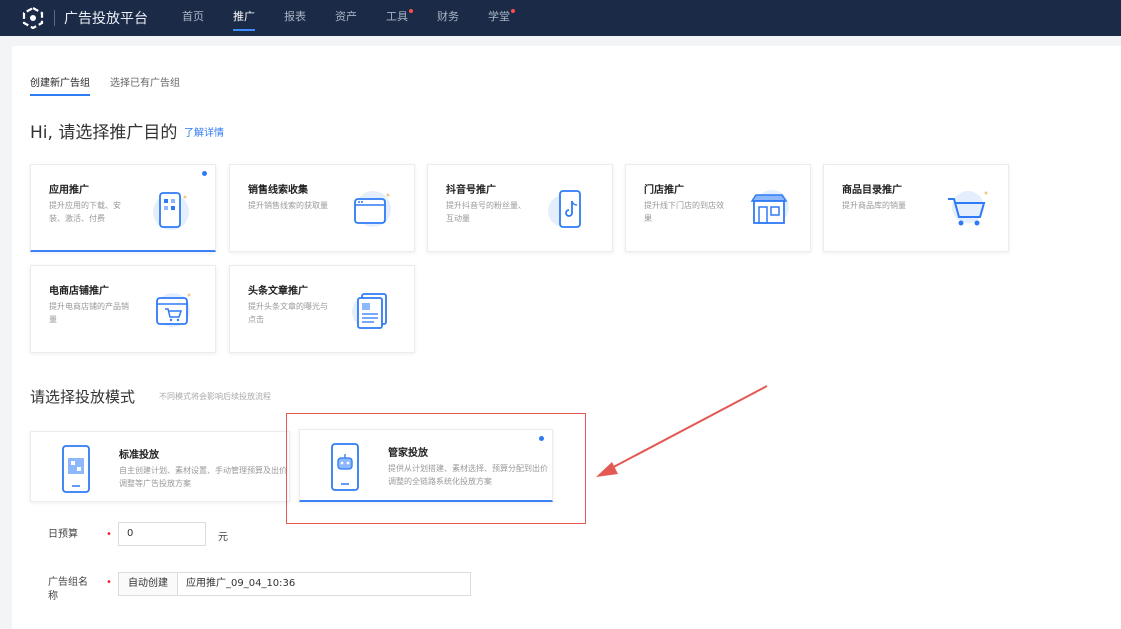  Describe the element at coordinates (874, 205) in the screenshot. I see `card-desc: 提升商品库的销量` at that location.